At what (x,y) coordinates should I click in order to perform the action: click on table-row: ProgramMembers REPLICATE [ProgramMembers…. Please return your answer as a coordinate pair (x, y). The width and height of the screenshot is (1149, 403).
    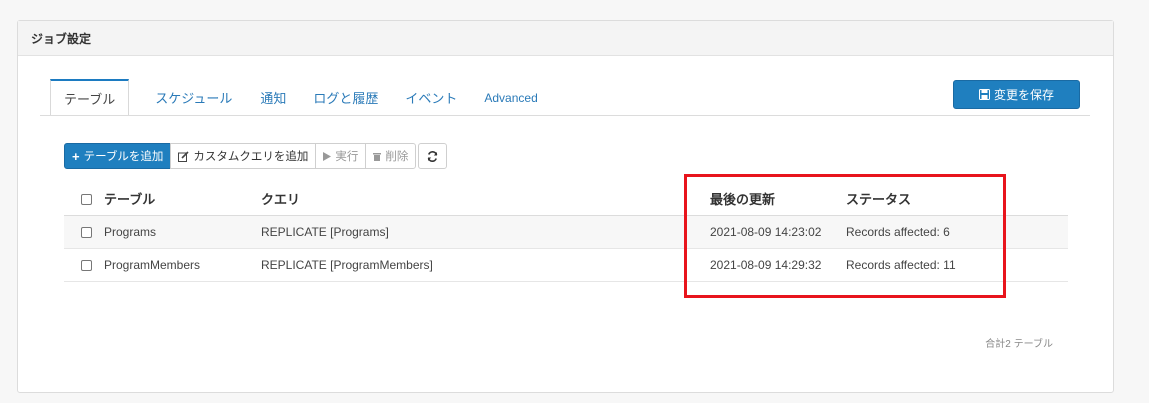
    Looking at the image, I should click on (566, 265).